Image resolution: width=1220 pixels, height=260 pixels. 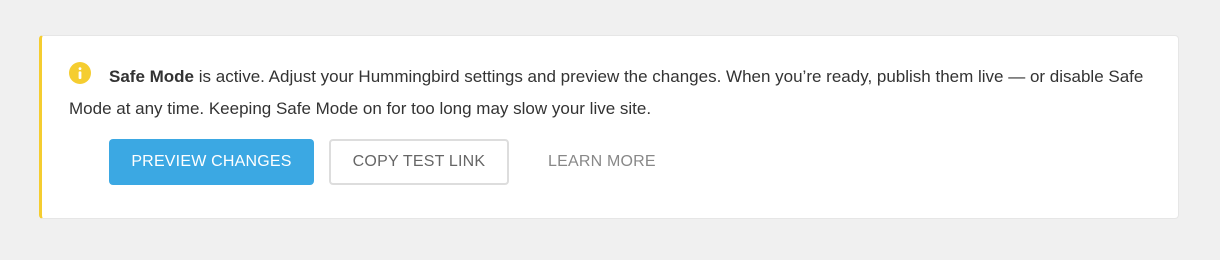 What do you see at coordinates (602, 162) in the screenshot?
I see `learn-more-link: LEARN MORE` at bounding box center [602, 162].